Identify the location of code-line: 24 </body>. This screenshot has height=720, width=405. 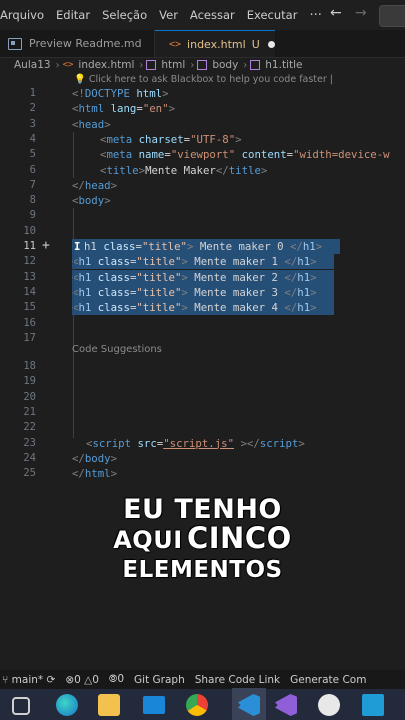
(202, 458).